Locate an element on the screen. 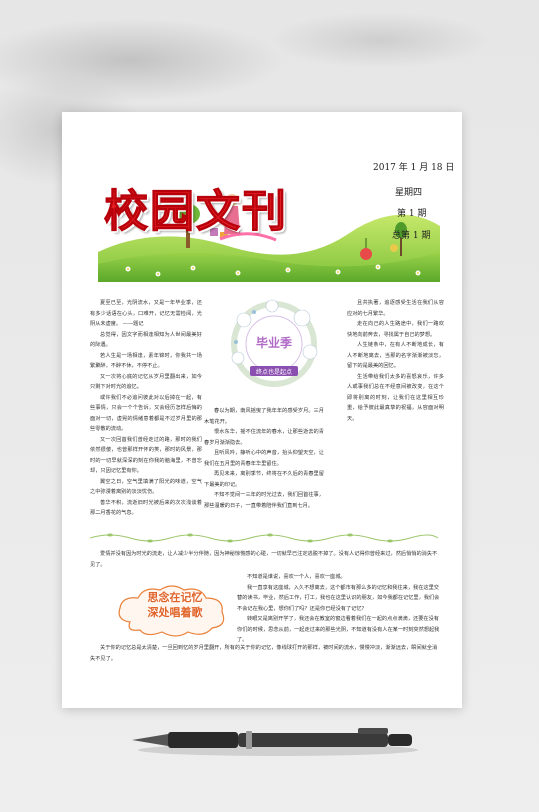  paragraph: 且听风吟，静听心中的声音，抬头仰望天空，让我们在五月里的青春年华里留住。 is located at coordinates (264, 458).